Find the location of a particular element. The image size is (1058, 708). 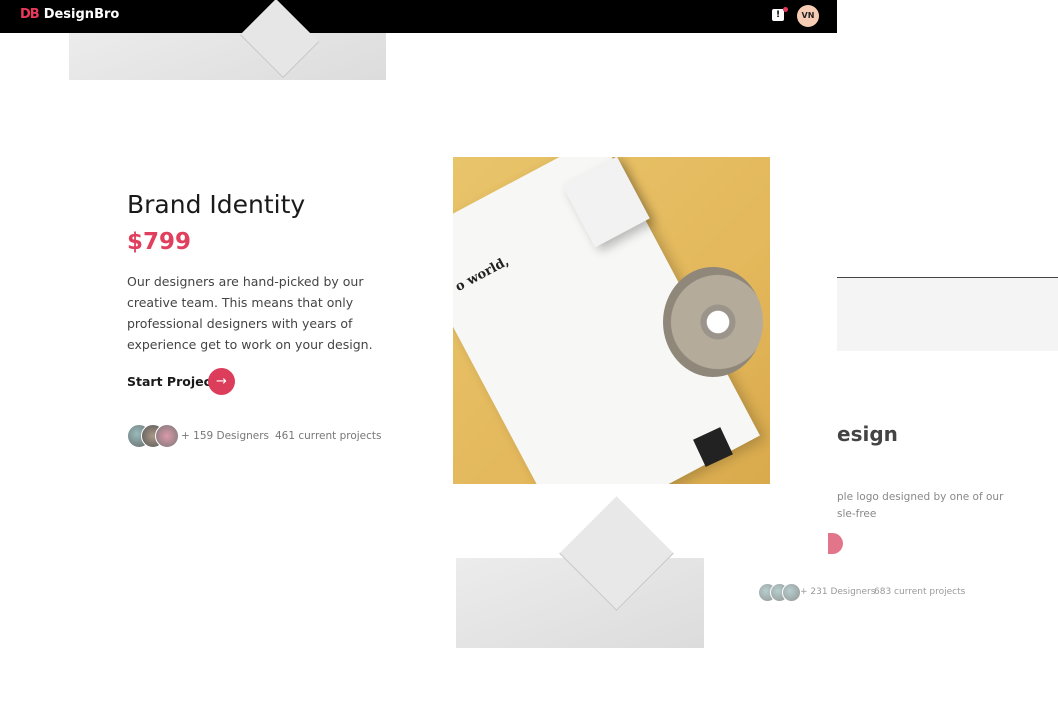

arrow-right-icon: → is located at coordinates (221, 381).